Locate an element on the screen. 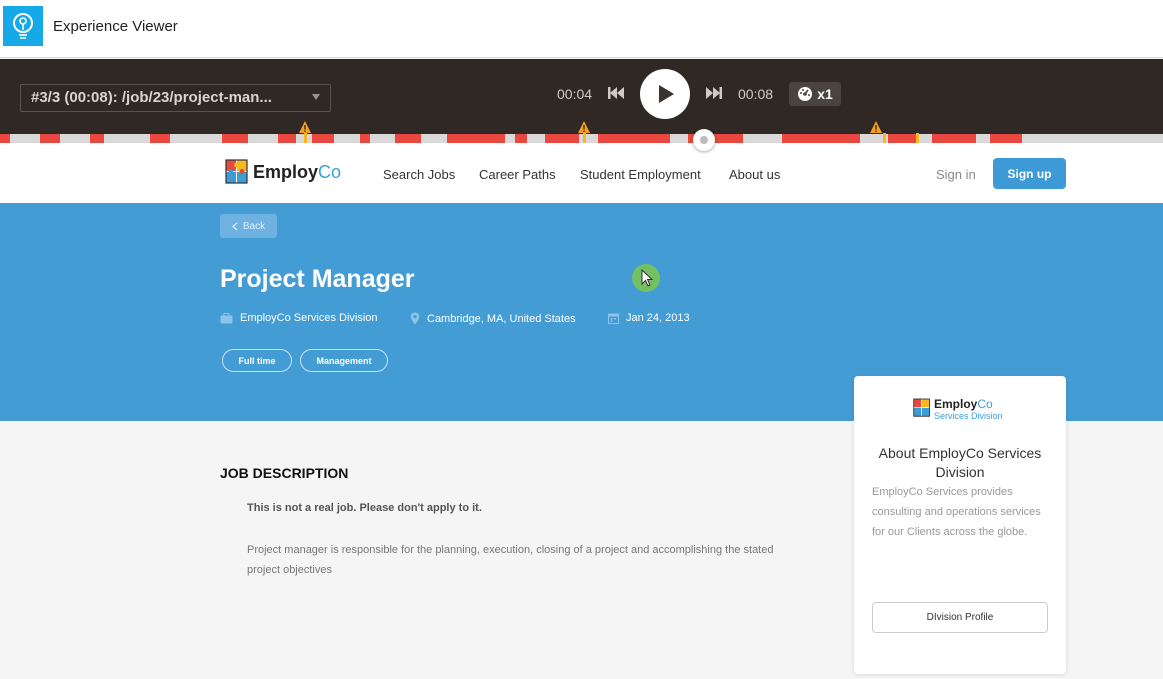 The height and width of the screenshot is (679, 1163). division-card-title: About EmployCo Services Division is located at coordinates (960, 462).